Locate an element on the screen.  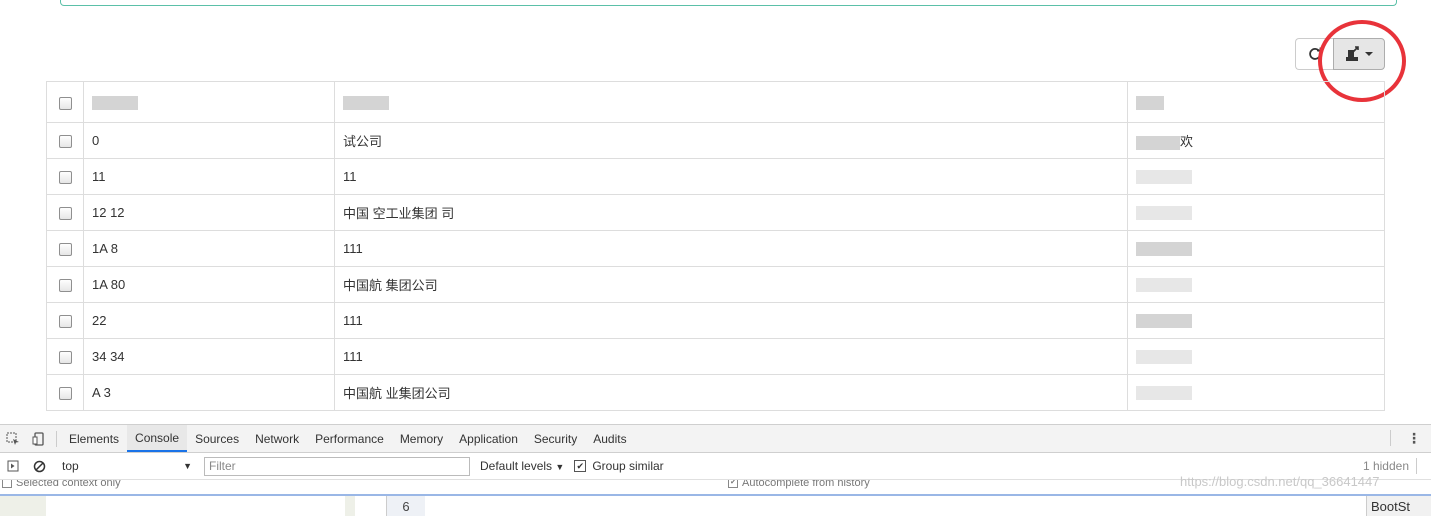
row-code: 34 34 is located at coordinates (209, 356).